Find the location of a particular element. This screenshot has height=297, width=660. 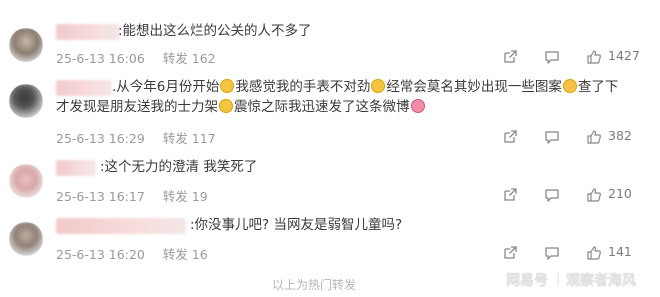

comment-text-part: 震惊之际我迅速发了这条微博 is located at coordinates (322, 107).